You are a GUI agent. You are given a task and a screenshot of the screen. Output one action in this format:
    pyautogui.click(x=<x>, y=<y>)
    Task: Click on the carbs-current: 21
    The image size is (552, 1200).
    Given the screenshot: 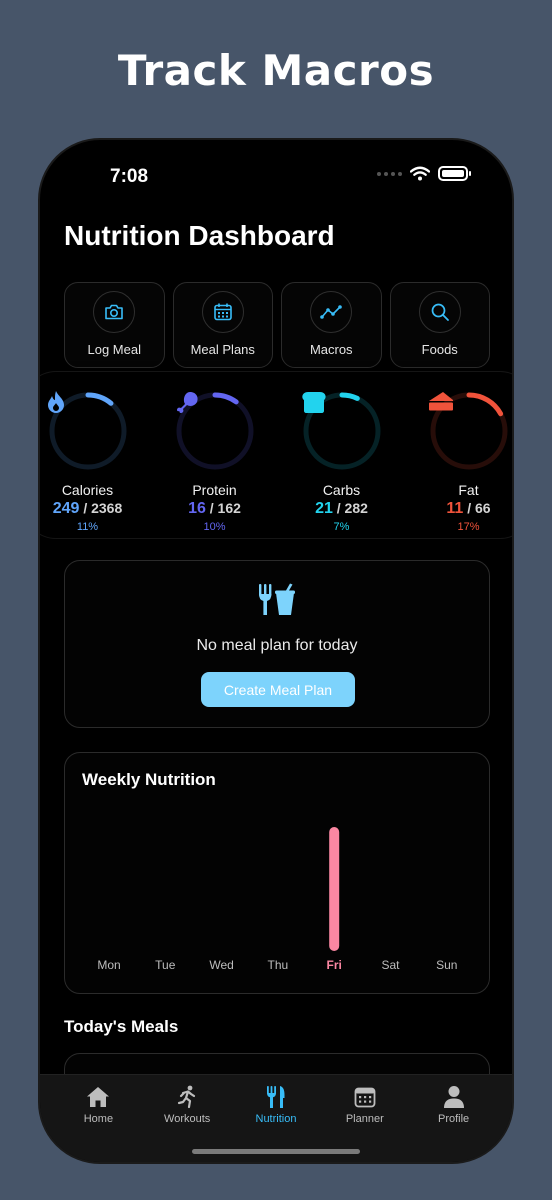 What is the action you would take?
    pyautogui.click(x=324, y=508)
    